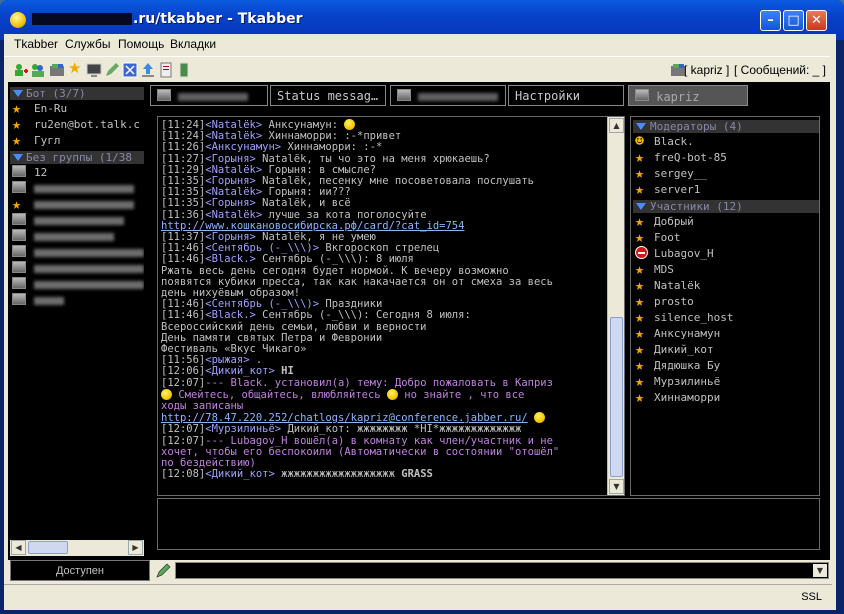 The height and width of the screenshot is (614, 844). What do you see at coordinates (80, 570) in the screenshot?
I see `presence-status-button: Доступен` at bounding box center [80, 570].